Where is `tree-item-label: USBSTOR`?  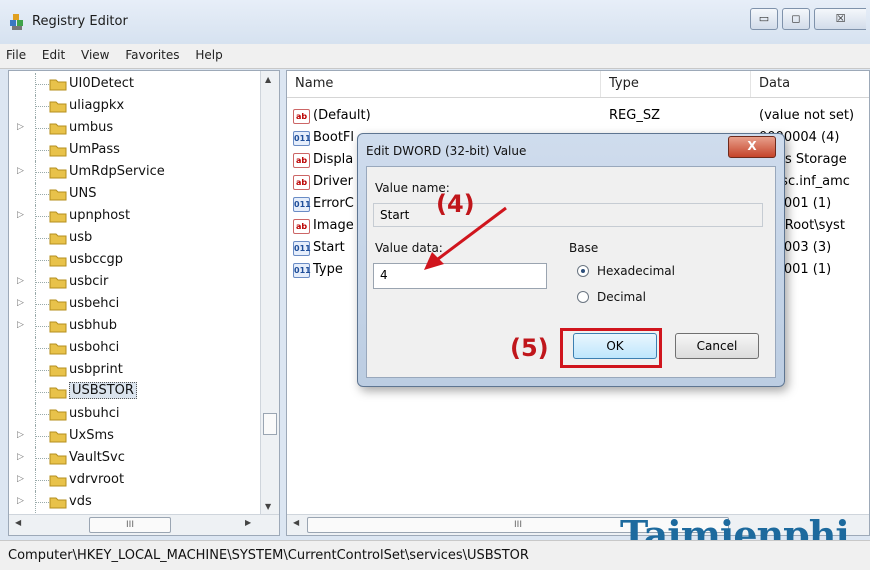
tree-item-label: USBSTOR is located at coordinates (103, 390).